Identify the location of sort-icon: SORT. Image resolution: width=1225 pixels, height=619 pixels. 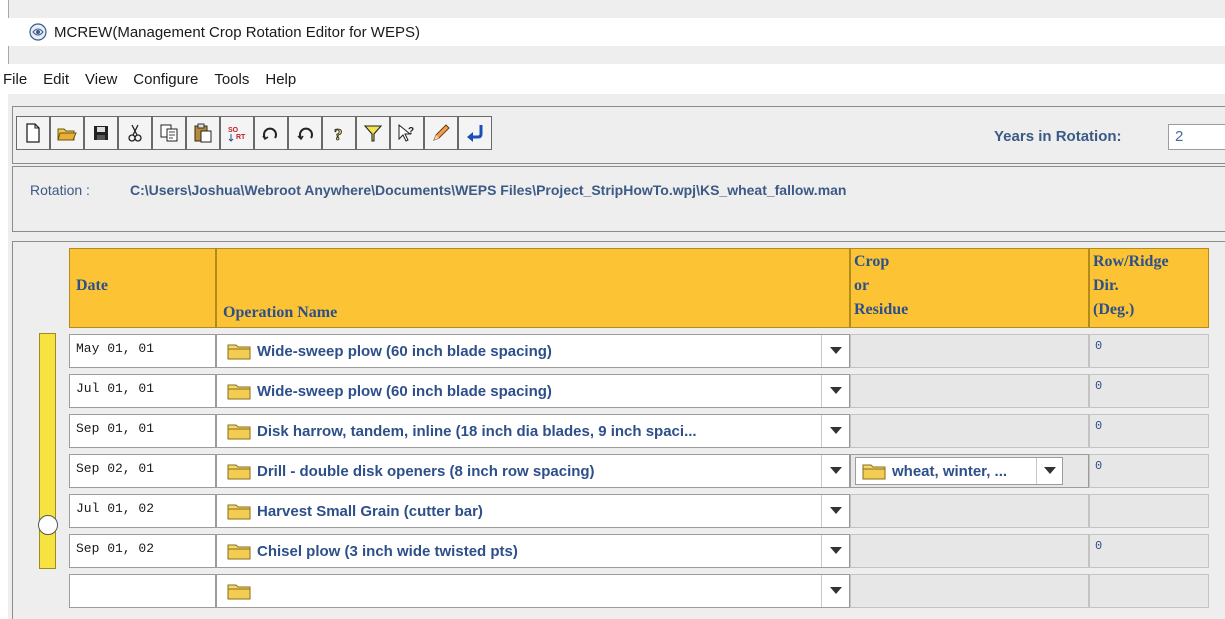
(237, 134).